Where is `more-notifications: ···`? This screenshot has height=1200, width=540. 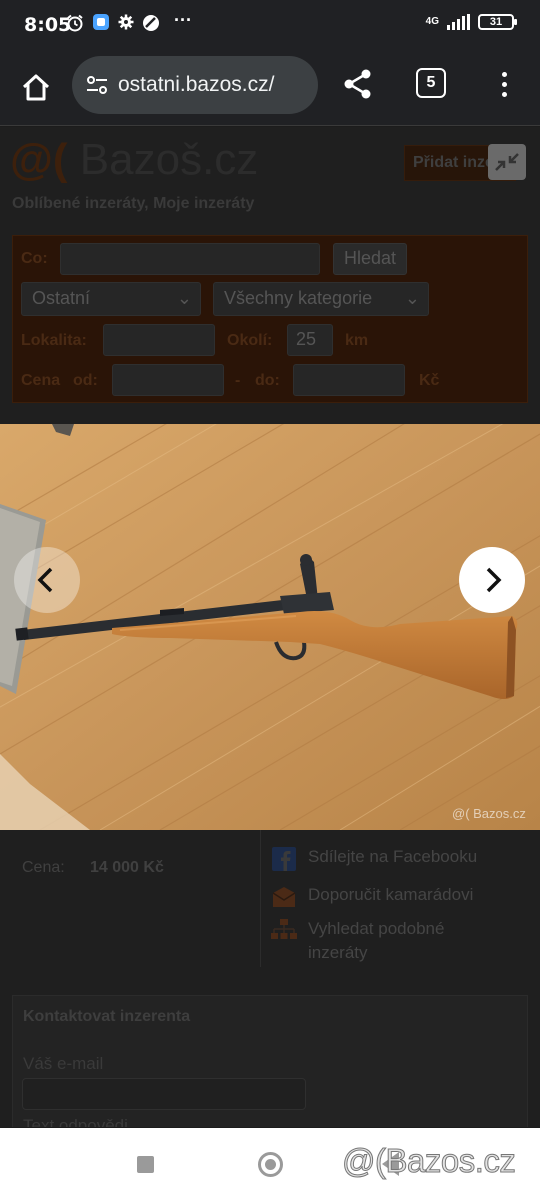 more-notifications: ··· is located at coordinates (183, 20).